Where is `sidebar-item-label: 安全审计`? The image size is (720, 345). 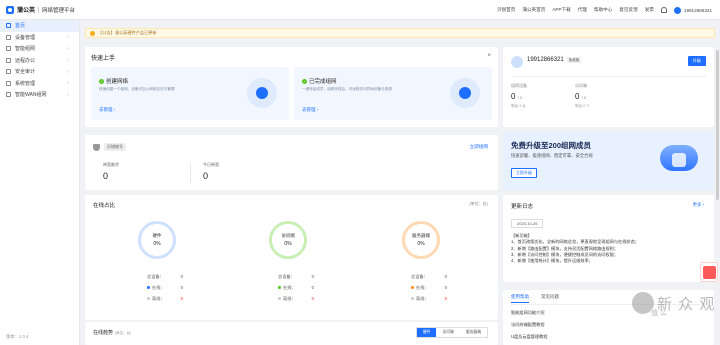
sidebar-item-label: 安全审计 is located at coordinates (25, 72).